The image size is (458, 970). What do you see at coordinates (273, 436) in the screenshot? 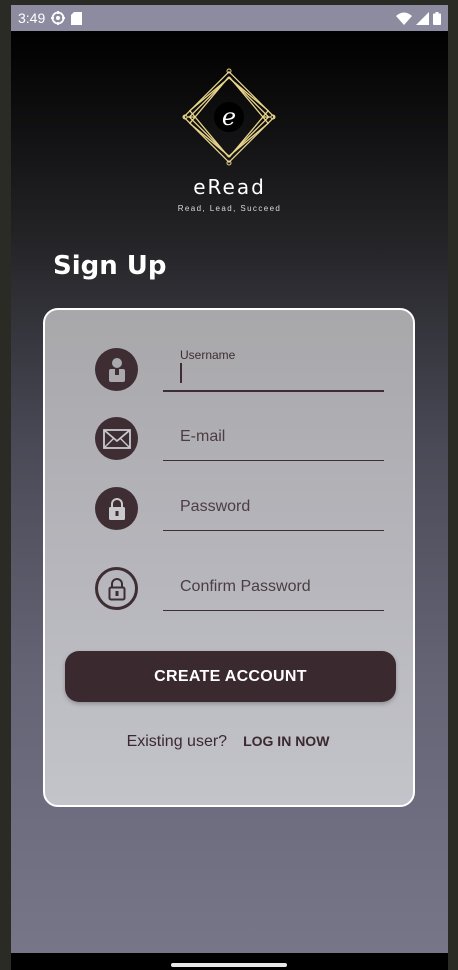
I see `email-field: E-mail` at bounding box center [273, 436].